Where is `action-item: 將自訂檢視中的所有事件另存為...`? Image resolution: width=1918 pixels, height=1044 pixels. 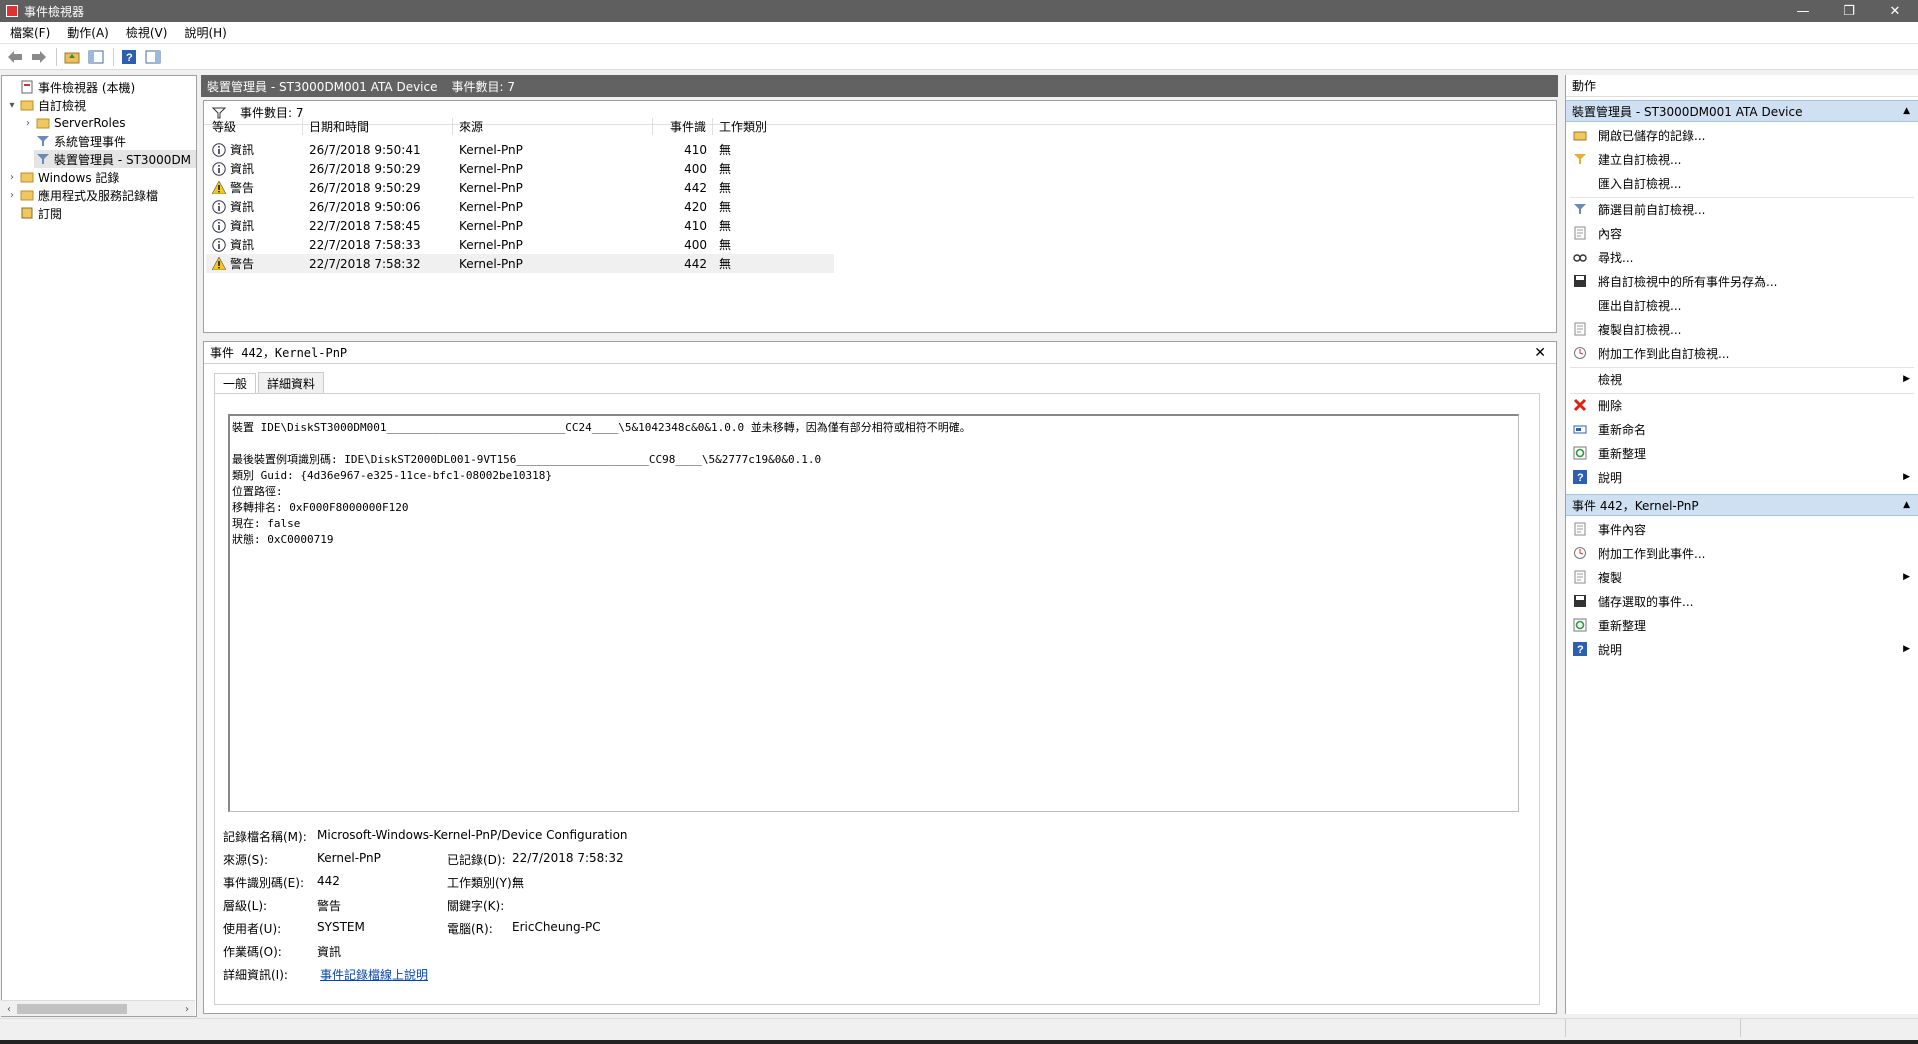 action-item: 將自訂檢視中的所有事件另存為... is located at coordinates (1742, 281).